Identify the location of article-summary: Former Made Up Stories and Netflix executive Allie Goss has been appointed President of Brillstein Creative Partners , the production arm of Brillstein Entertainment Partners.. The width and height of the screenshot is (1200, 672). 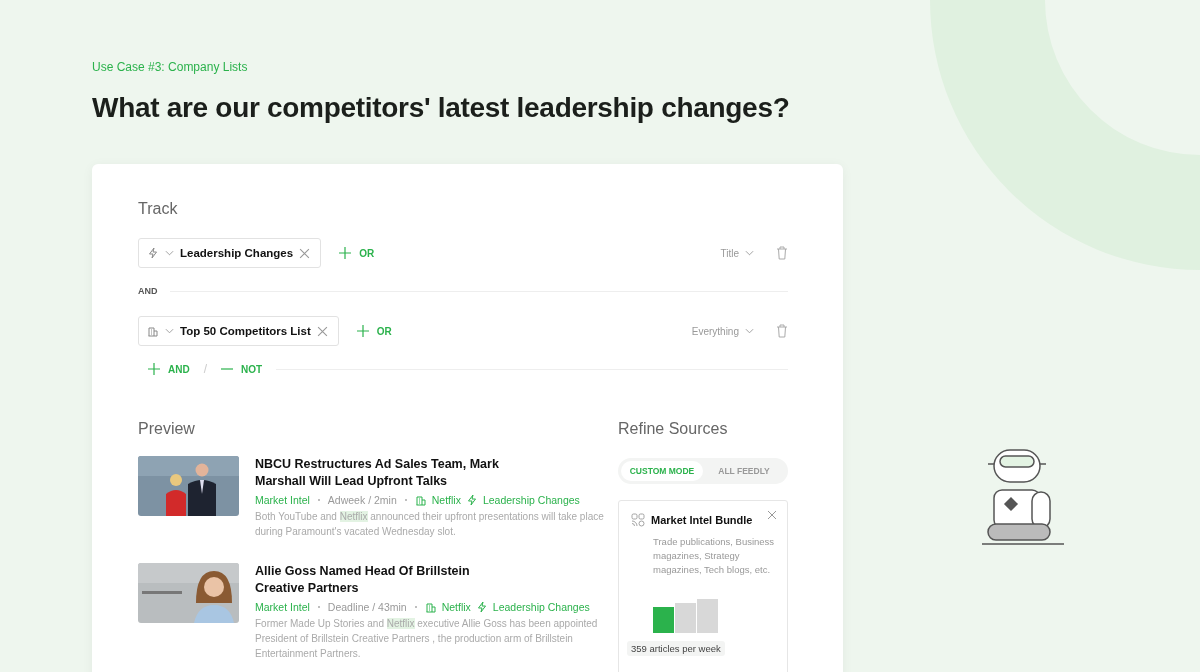
(427, 639).